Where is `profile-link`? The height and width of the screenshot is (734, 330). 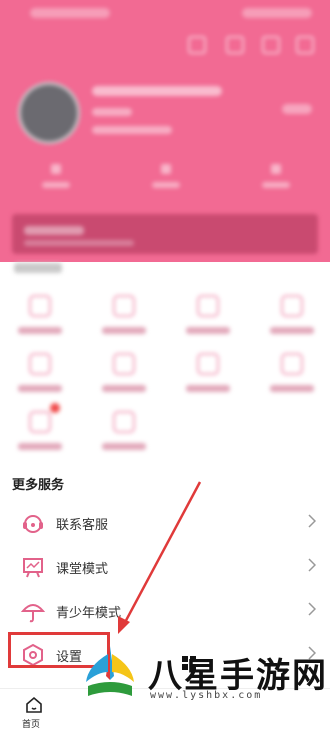
profile-link is located at coordinates (297, 109).